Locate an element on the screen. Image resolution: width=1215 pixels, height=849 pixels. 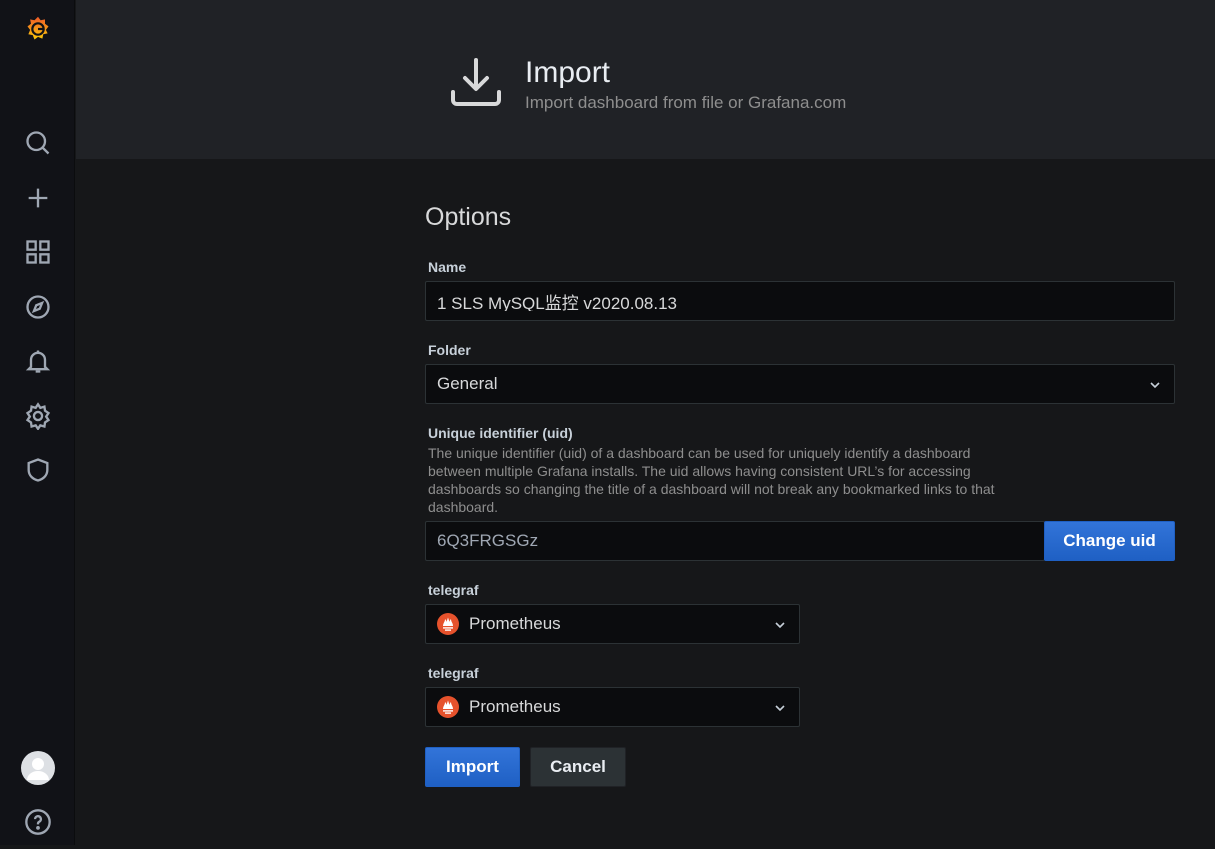
uid-field is located at coordinates (735, 541).